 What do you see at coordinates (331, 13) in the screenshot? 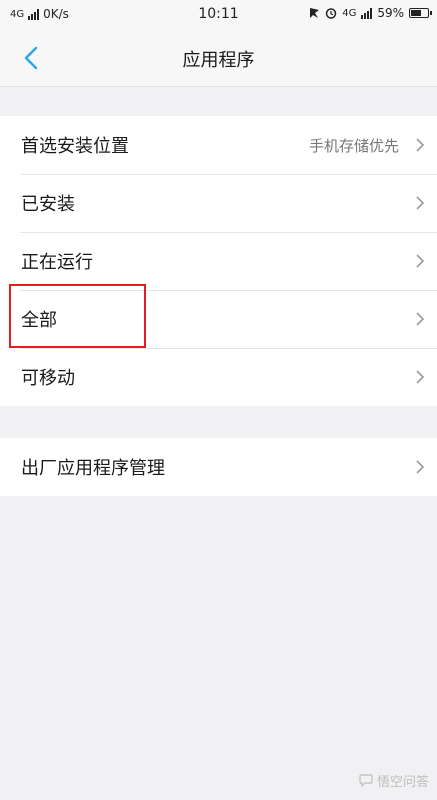
I see `alarm-icon` at bounding box center [331, 13].